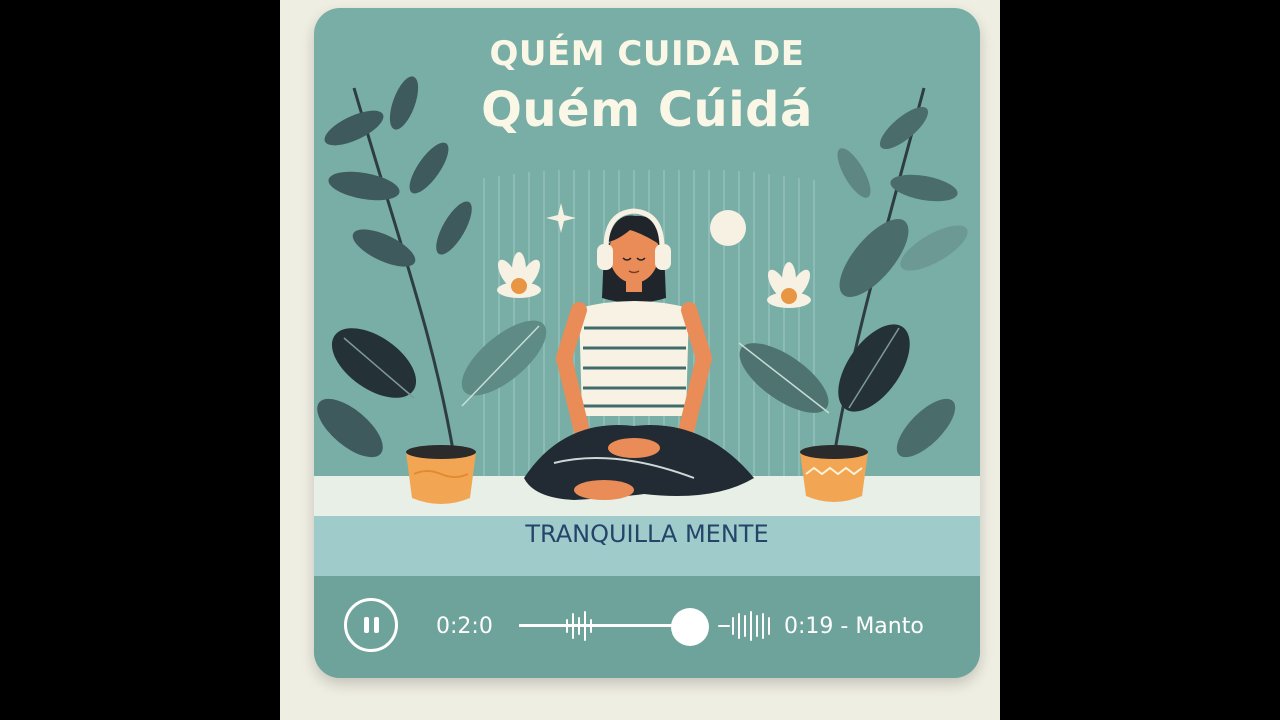  I want to click on total-time: 0:19 - Manto, so click(854, 626).